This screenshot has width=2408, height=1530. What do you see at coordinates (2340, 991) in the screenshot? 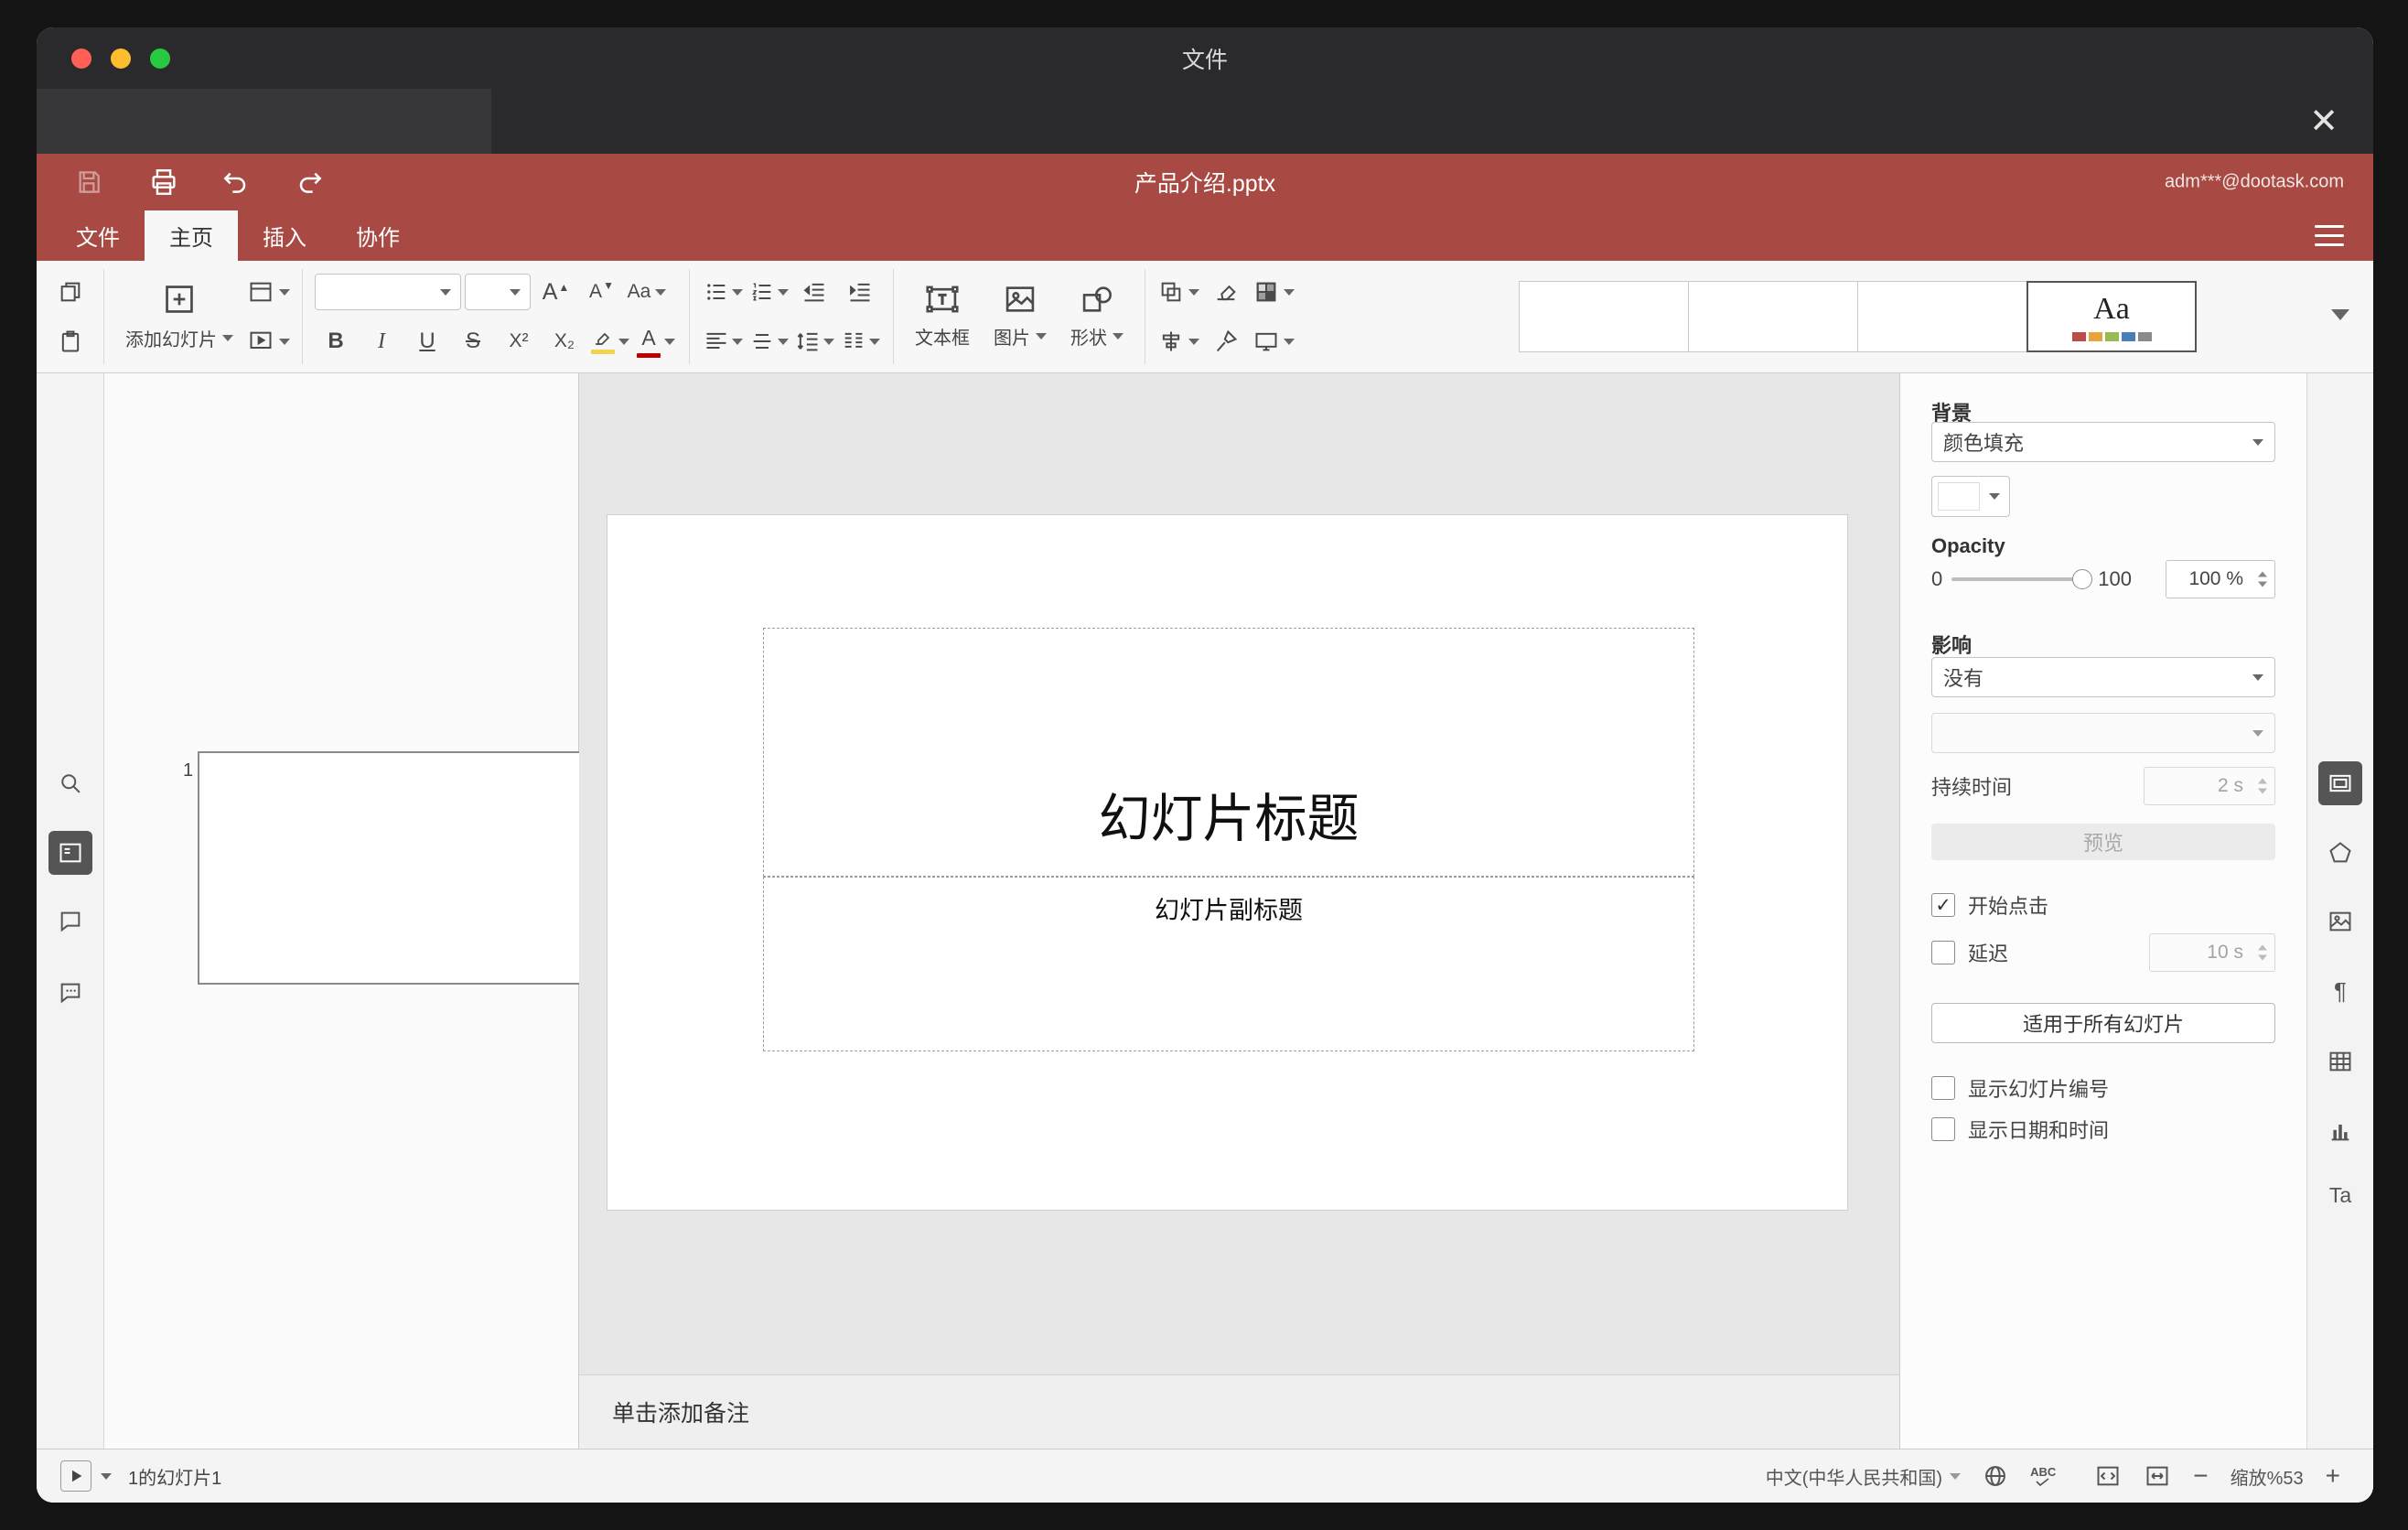
I see `paragraph-settings-icon: ¶` at bounding box center [2340, 991].